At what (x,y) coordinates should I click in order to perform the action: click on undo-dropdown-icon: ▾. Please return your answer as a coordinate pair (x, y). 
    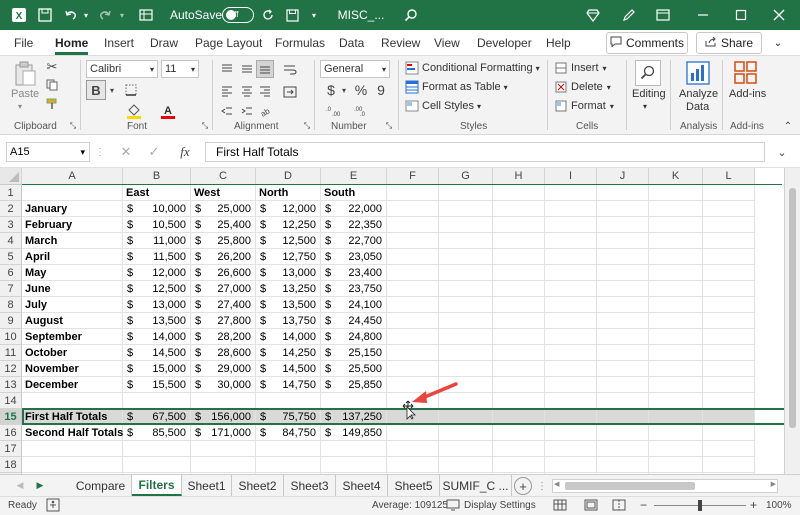
    Looking at the image, I should click on (86, 15).